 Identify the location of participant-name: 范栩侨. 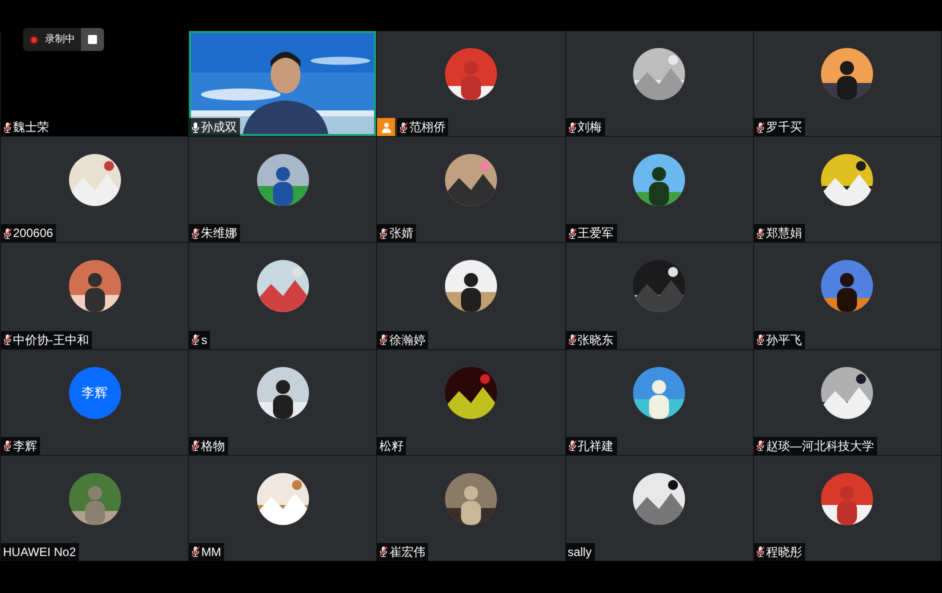
(427, 127).